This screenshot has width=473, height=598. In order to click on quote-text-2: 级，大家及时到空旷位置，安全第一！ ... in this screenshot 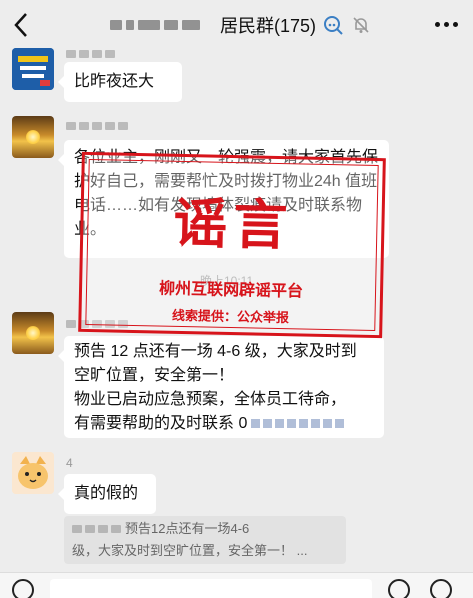, I will do `click(190, 550)`.